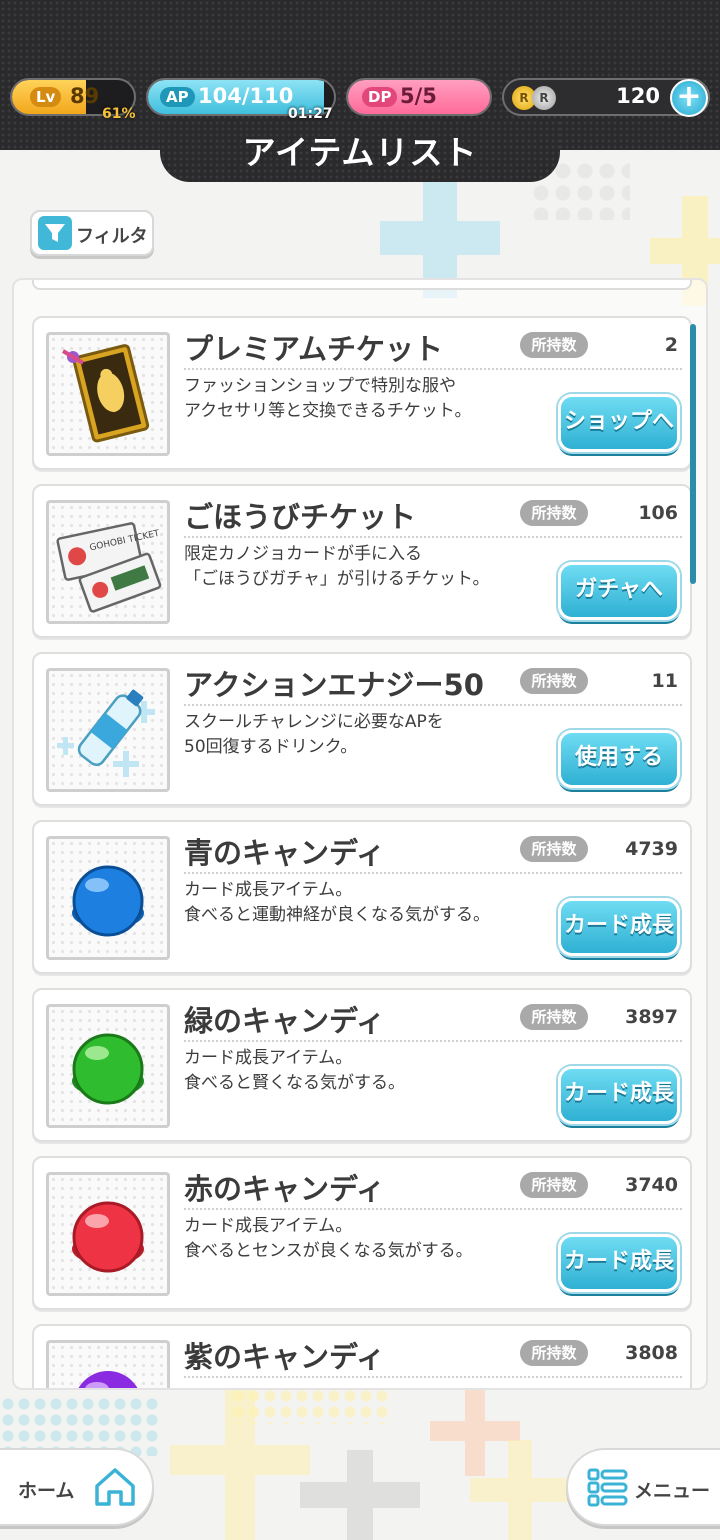 The image size is (720, 1540). Describe the element at coordinates (77, 1487) in the screenshot. I see `home-button: ホーム` at that location.